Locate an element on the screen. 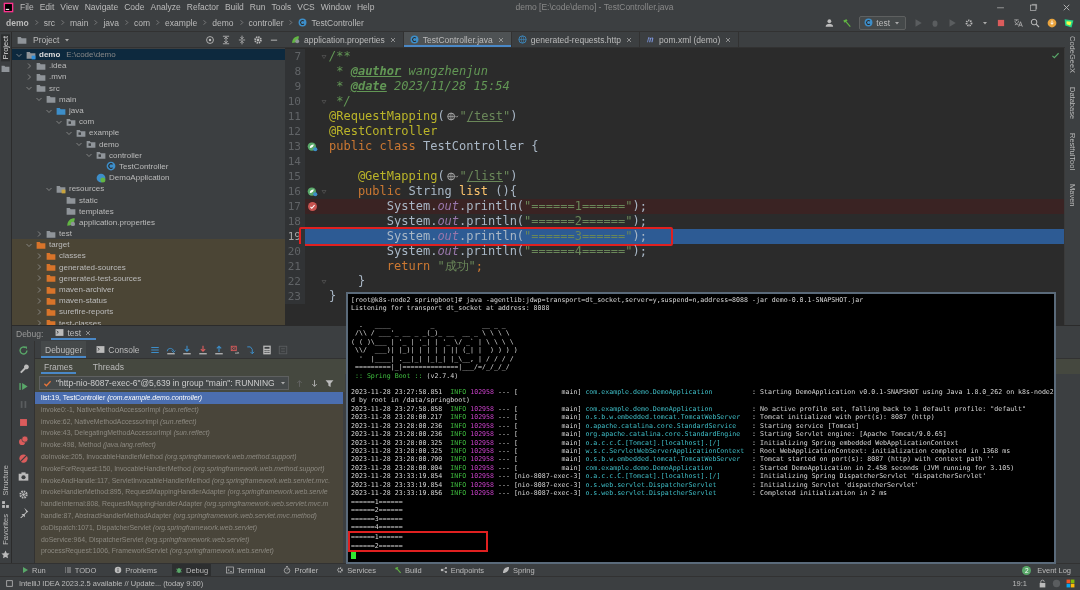 Image resolution: width=1080 pixels, height=590 pixels. thread-dropdown: "http-nio-8087-exec-6"@5,639 in group "main": RUNNING is located at coordinates (164, 383).